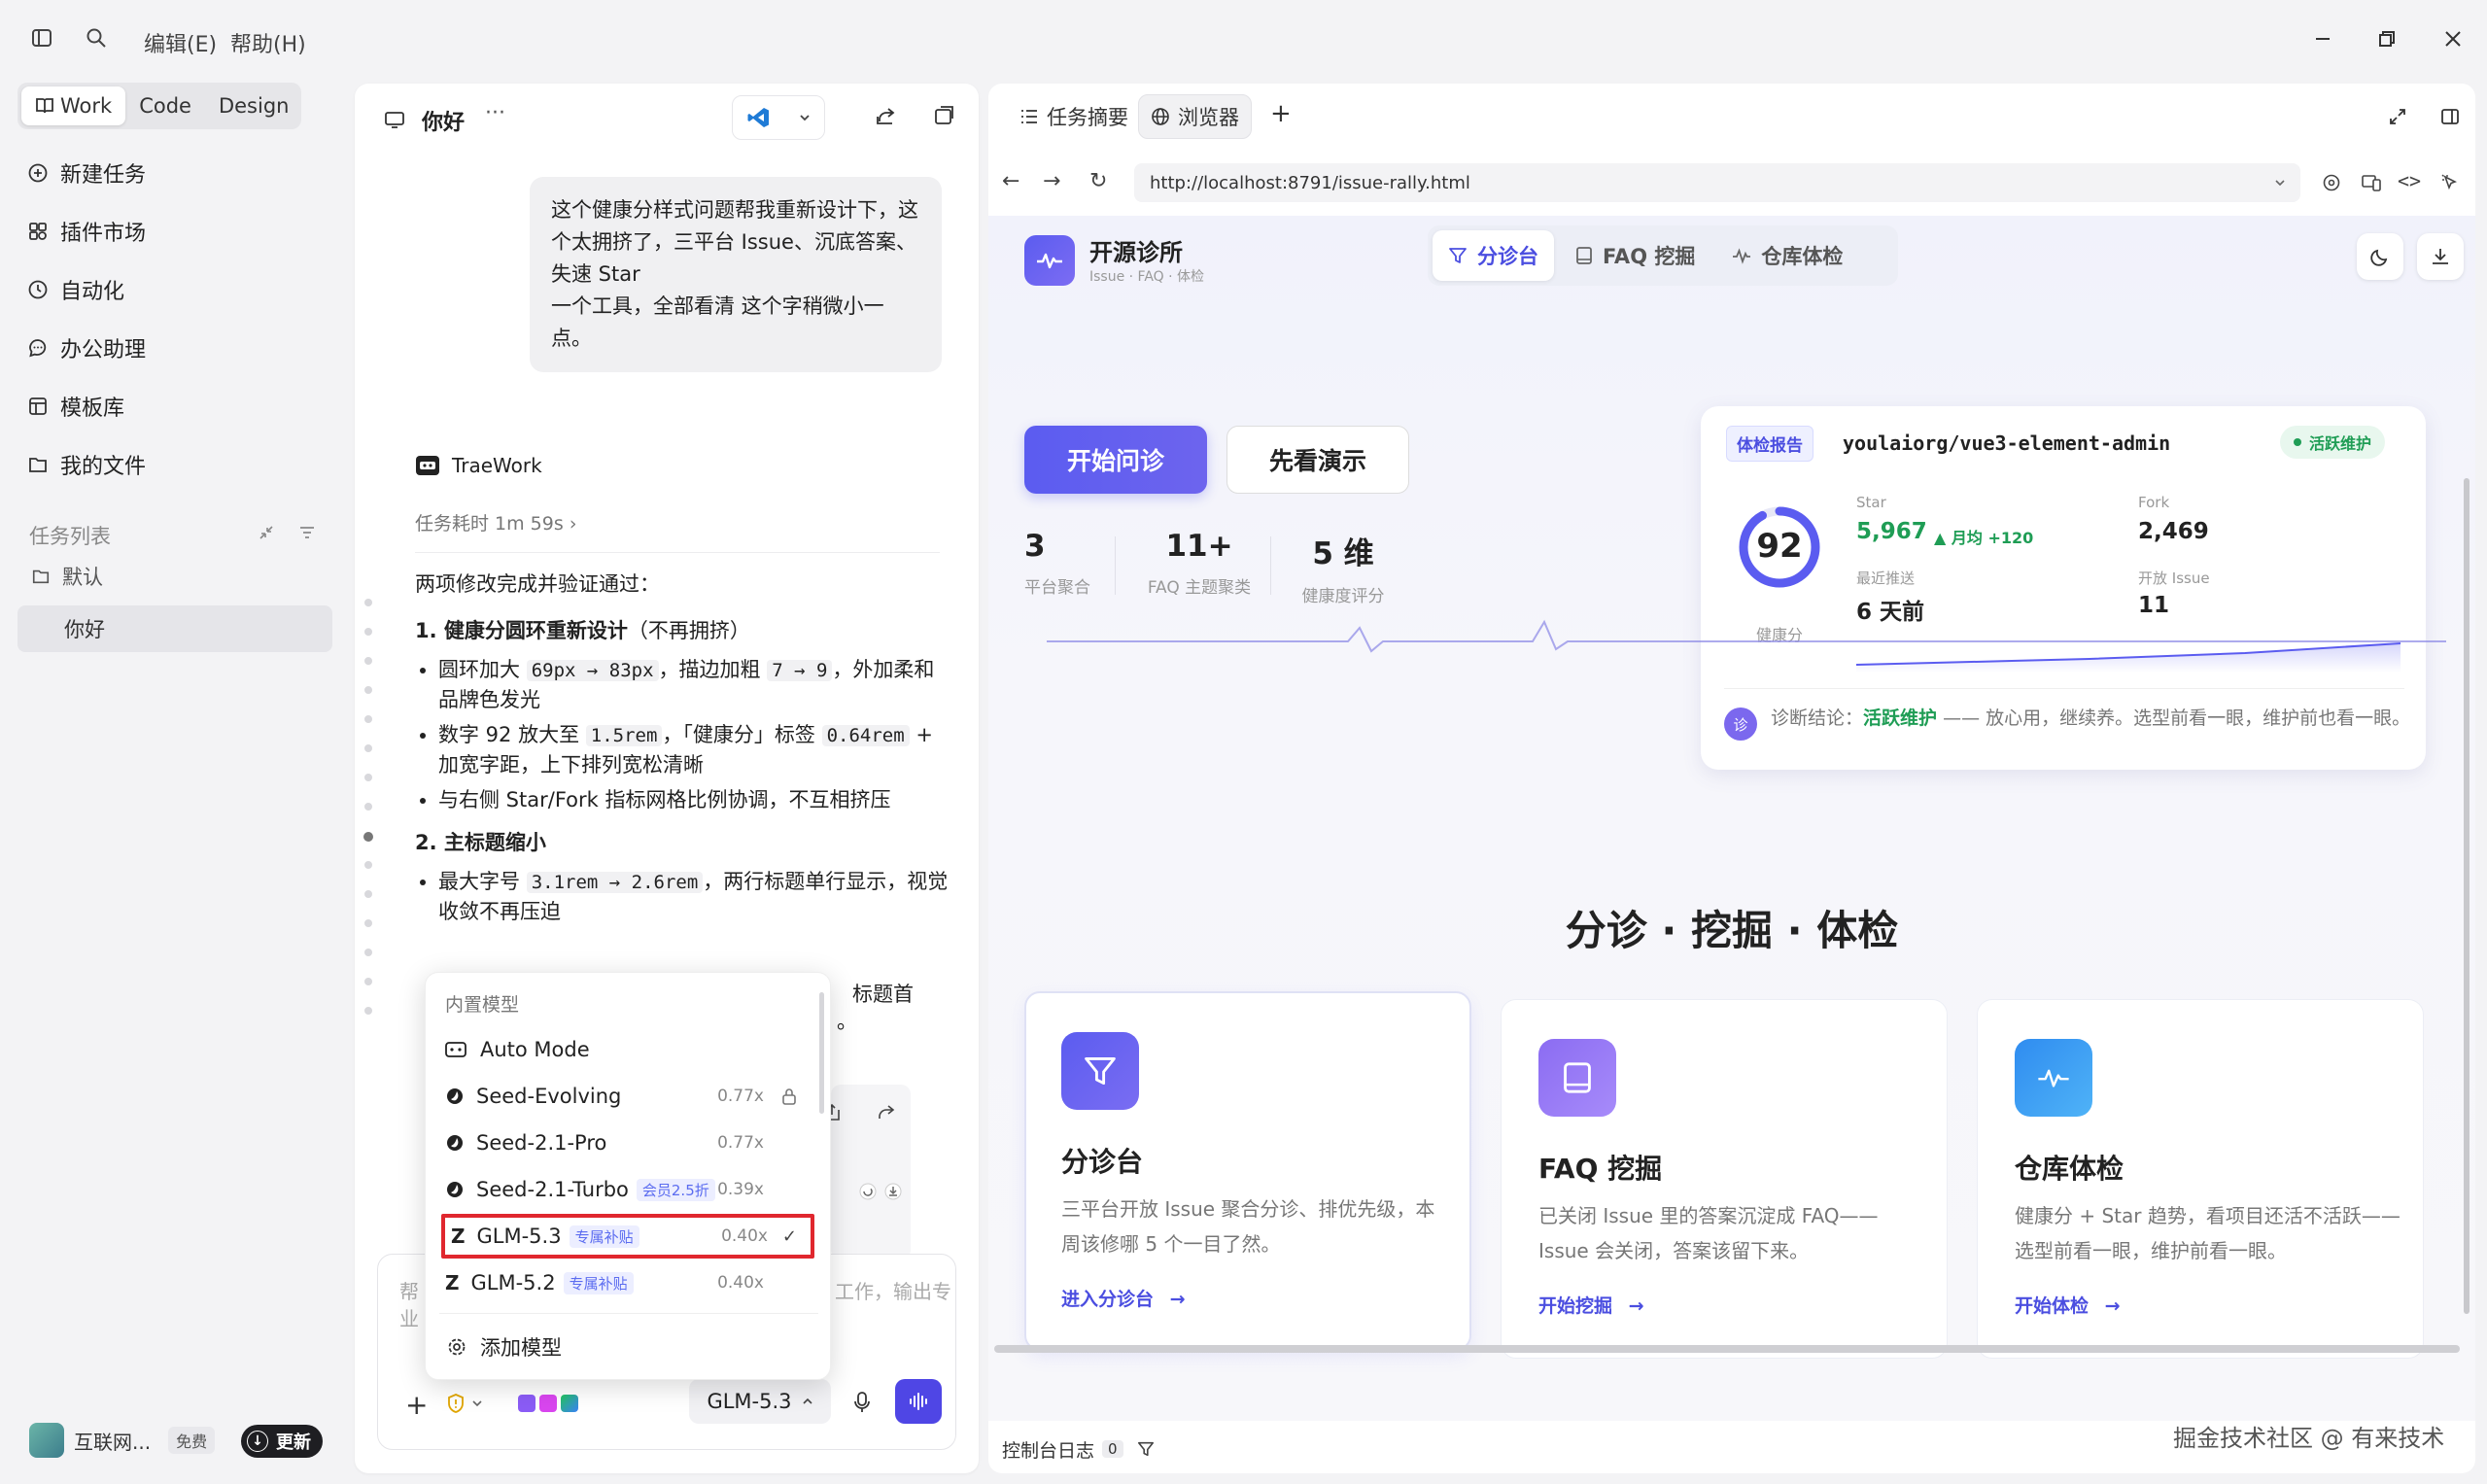 This screenshot has width=2487, height=1484. What do you see at coordinates (282, 1441) in the screenshot?
I see `update-button: ↓ 更新` at bounding box center [282, 1441].